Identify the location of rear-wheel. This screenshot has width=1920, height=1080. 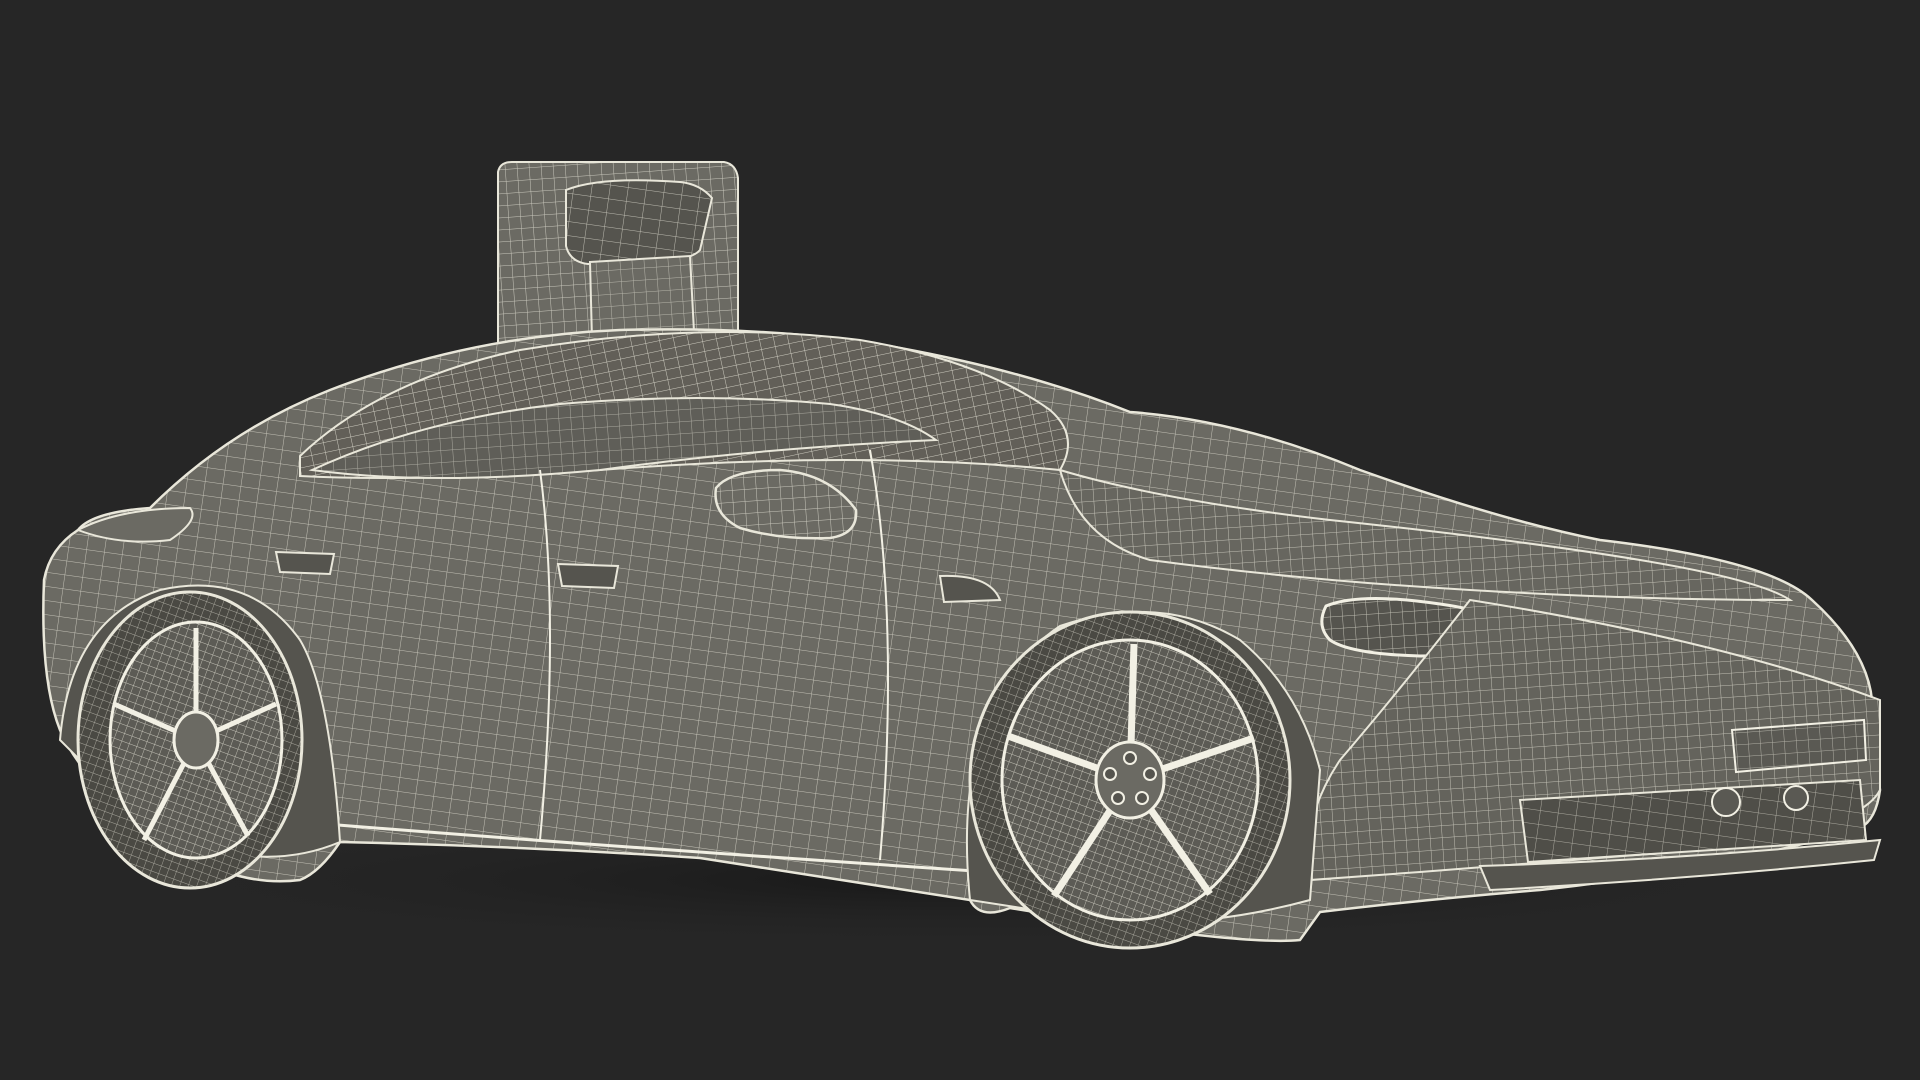
(190, 740).